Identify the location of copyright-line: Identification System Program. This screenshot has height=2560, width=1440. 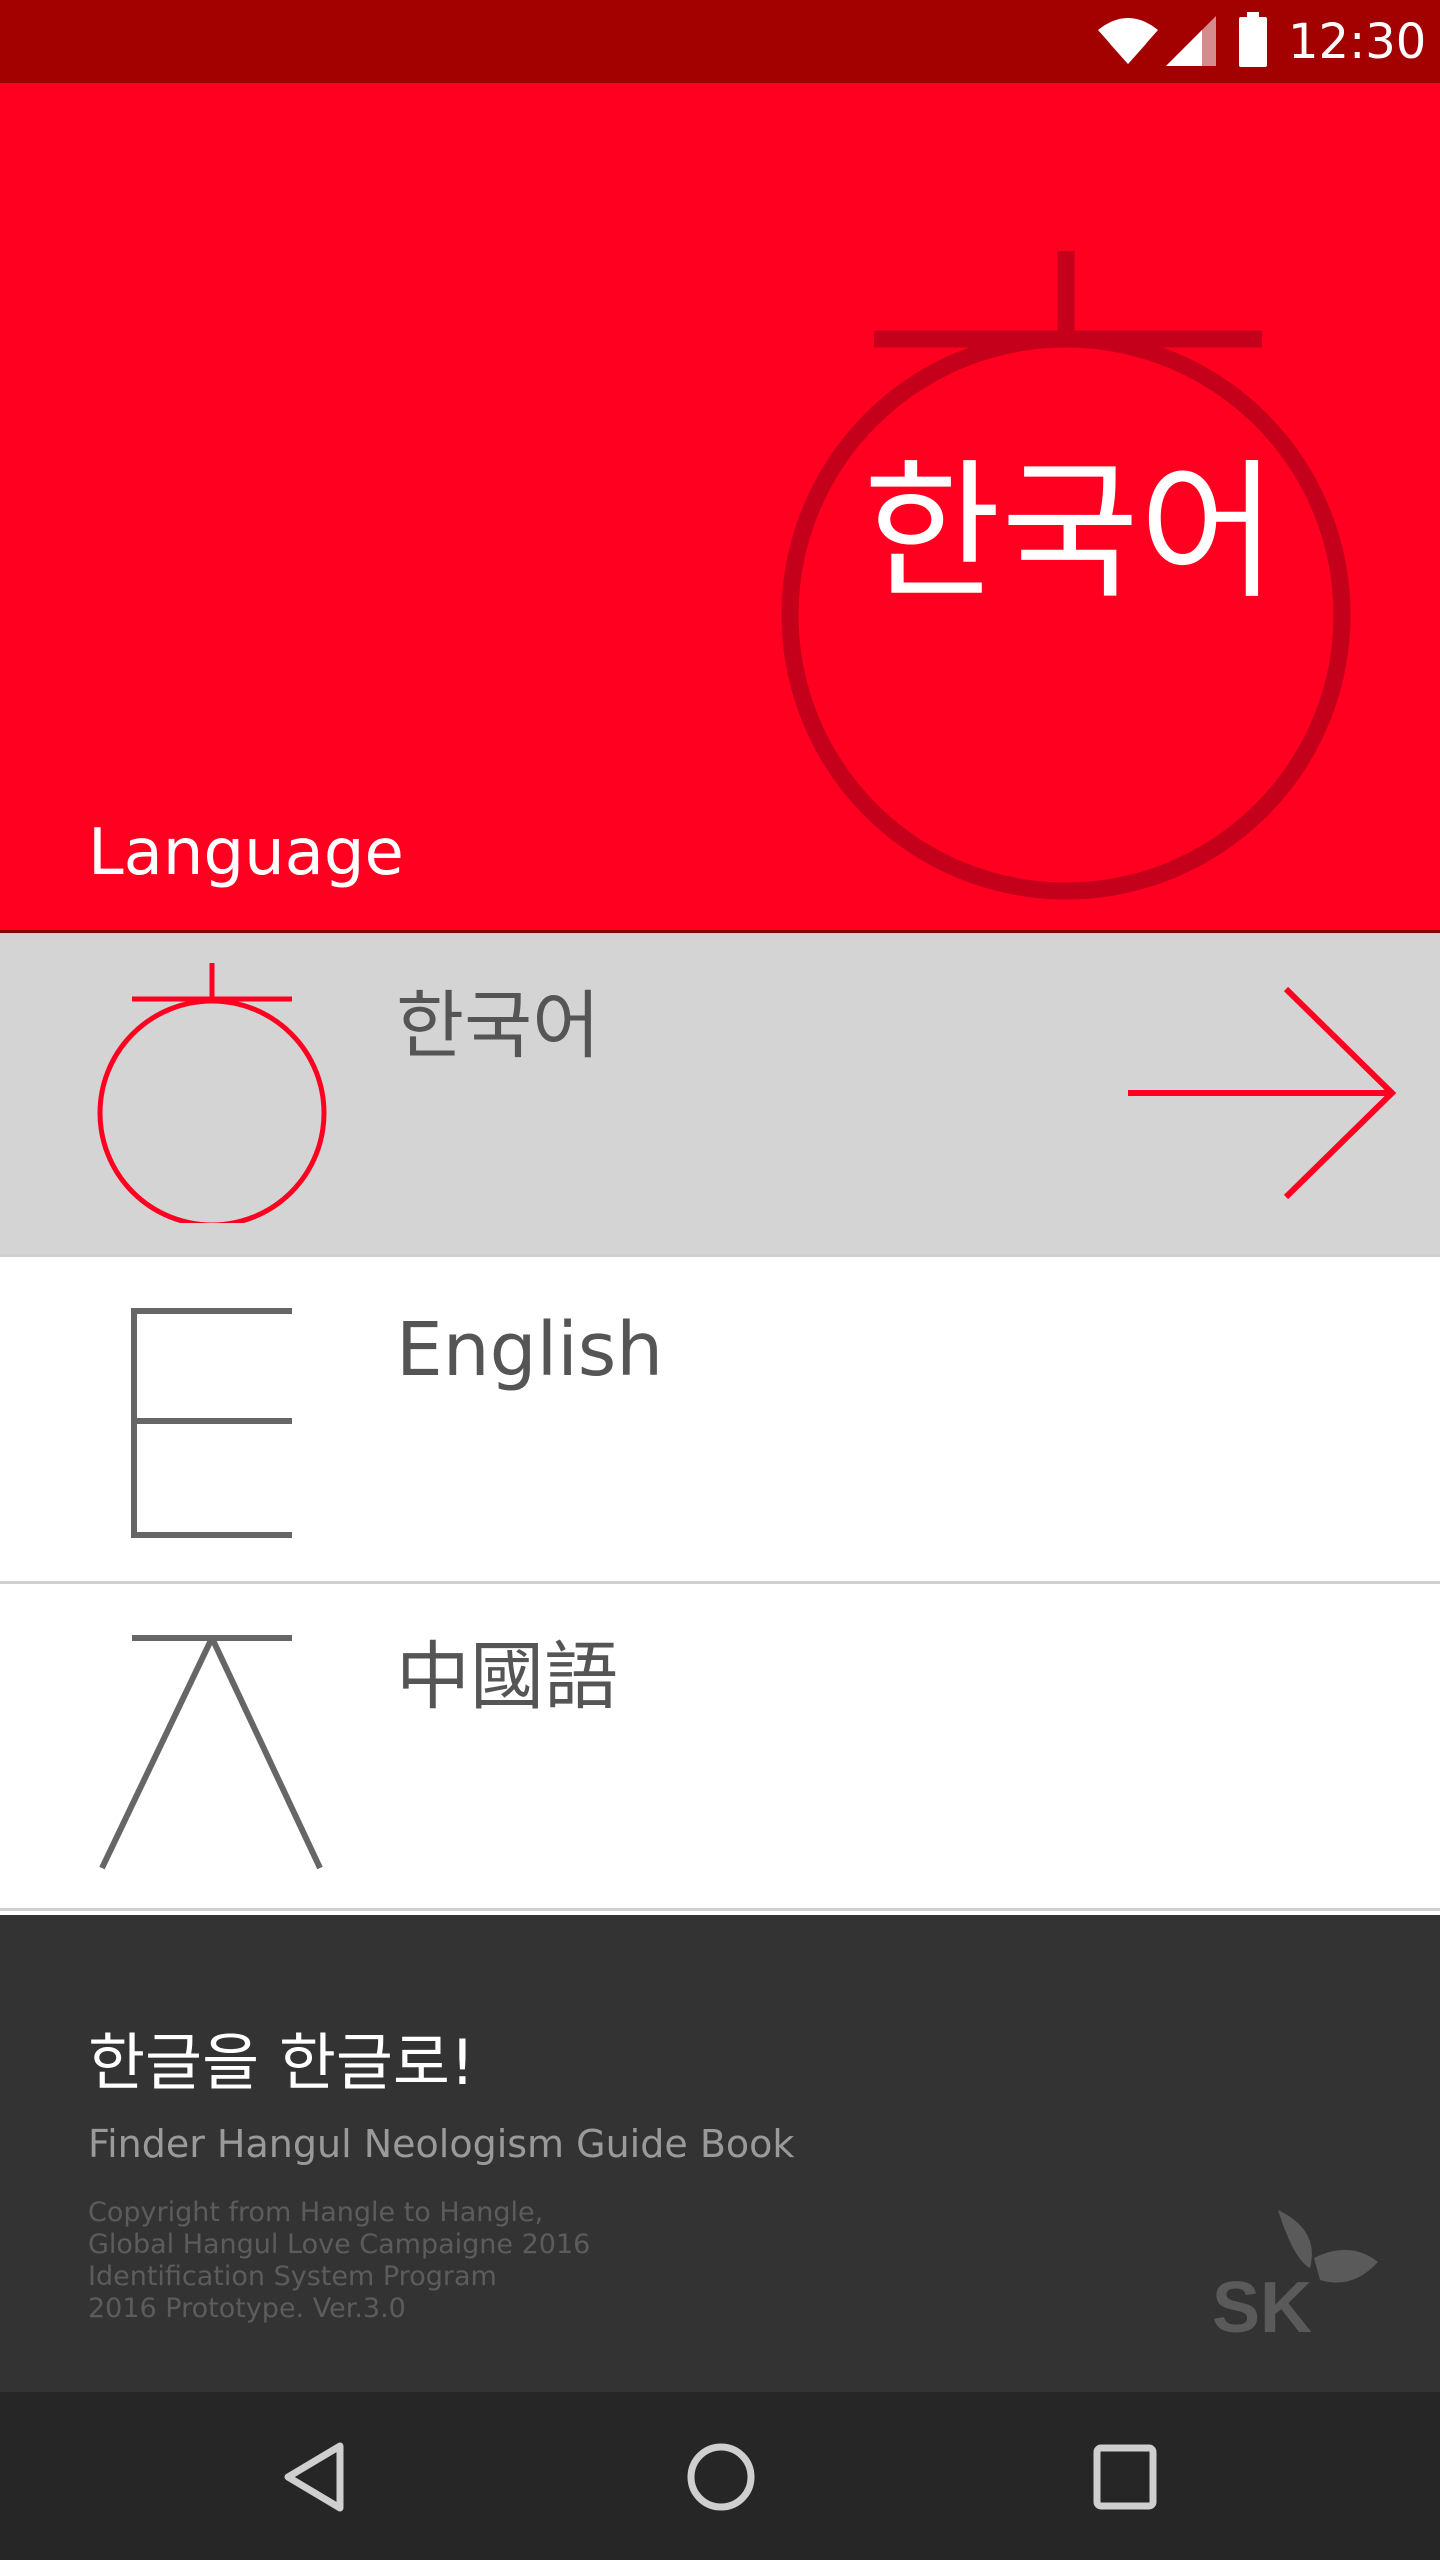
(292, 2276).